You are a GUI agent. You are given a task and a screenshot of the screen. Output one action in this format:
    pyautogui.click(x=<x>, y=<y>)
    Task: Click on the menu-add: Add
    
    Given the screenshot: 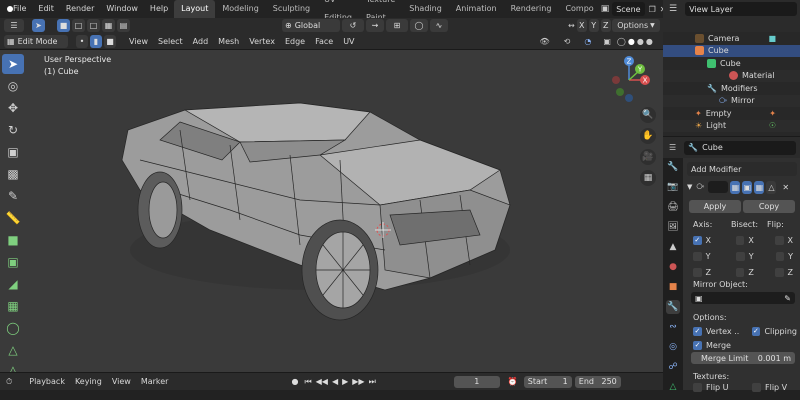 What is the action you would take?
    pyautogui.click(x=201, y=41)
    